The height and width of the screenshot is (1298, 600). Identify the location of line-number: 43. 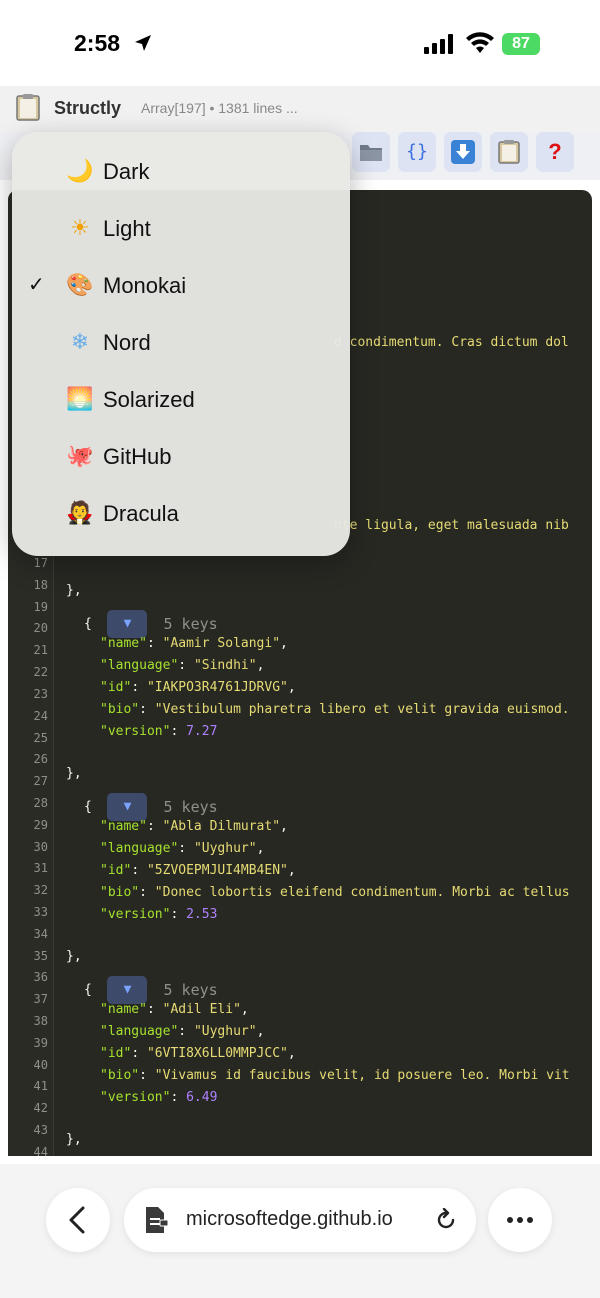
(40, 1130).